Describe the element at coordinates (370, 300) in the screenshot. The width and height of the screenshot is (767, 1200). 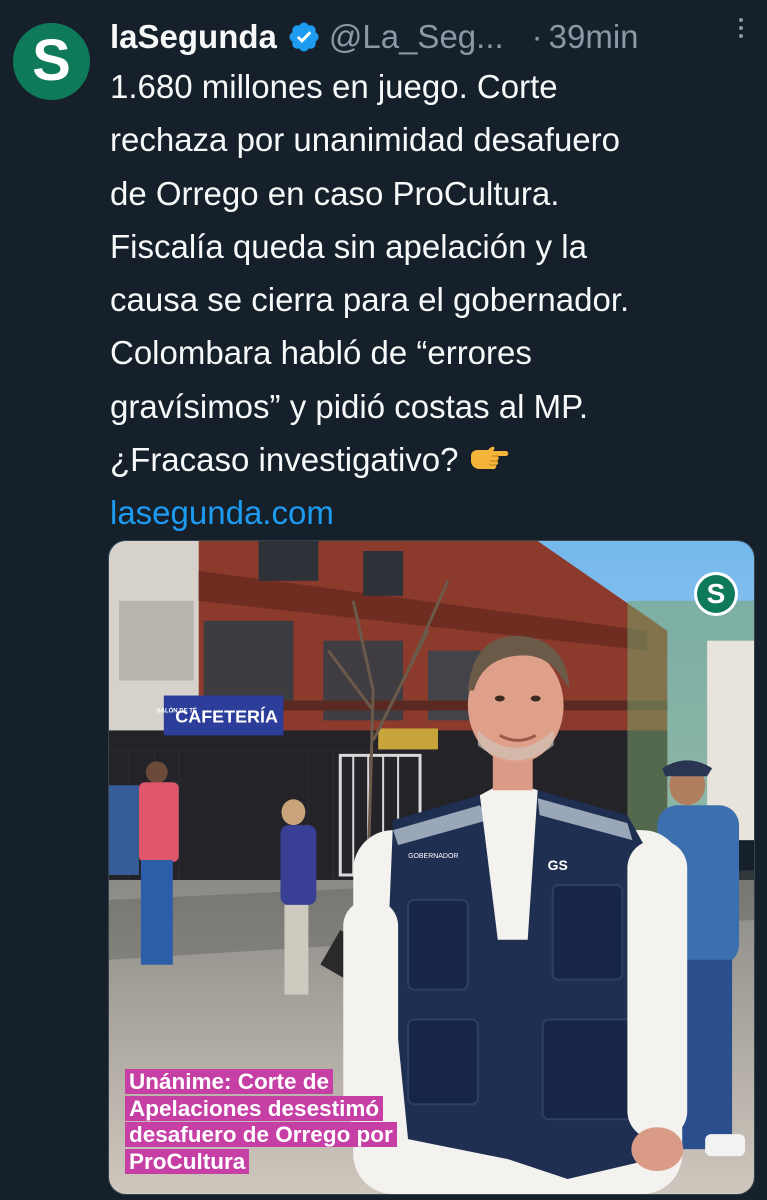
I see `tweet-line: causa se cierra para el gobernador.` at that location.